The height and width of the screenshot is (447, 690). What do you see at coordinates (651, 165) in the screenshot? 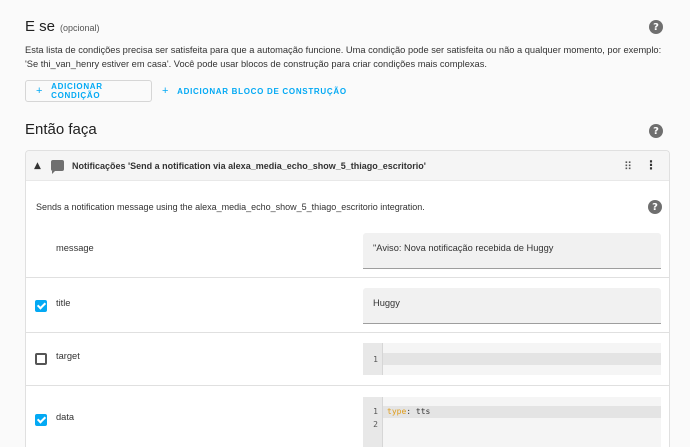
I see `more-vert-icon: ⋮` at bounding box center [651, 165].